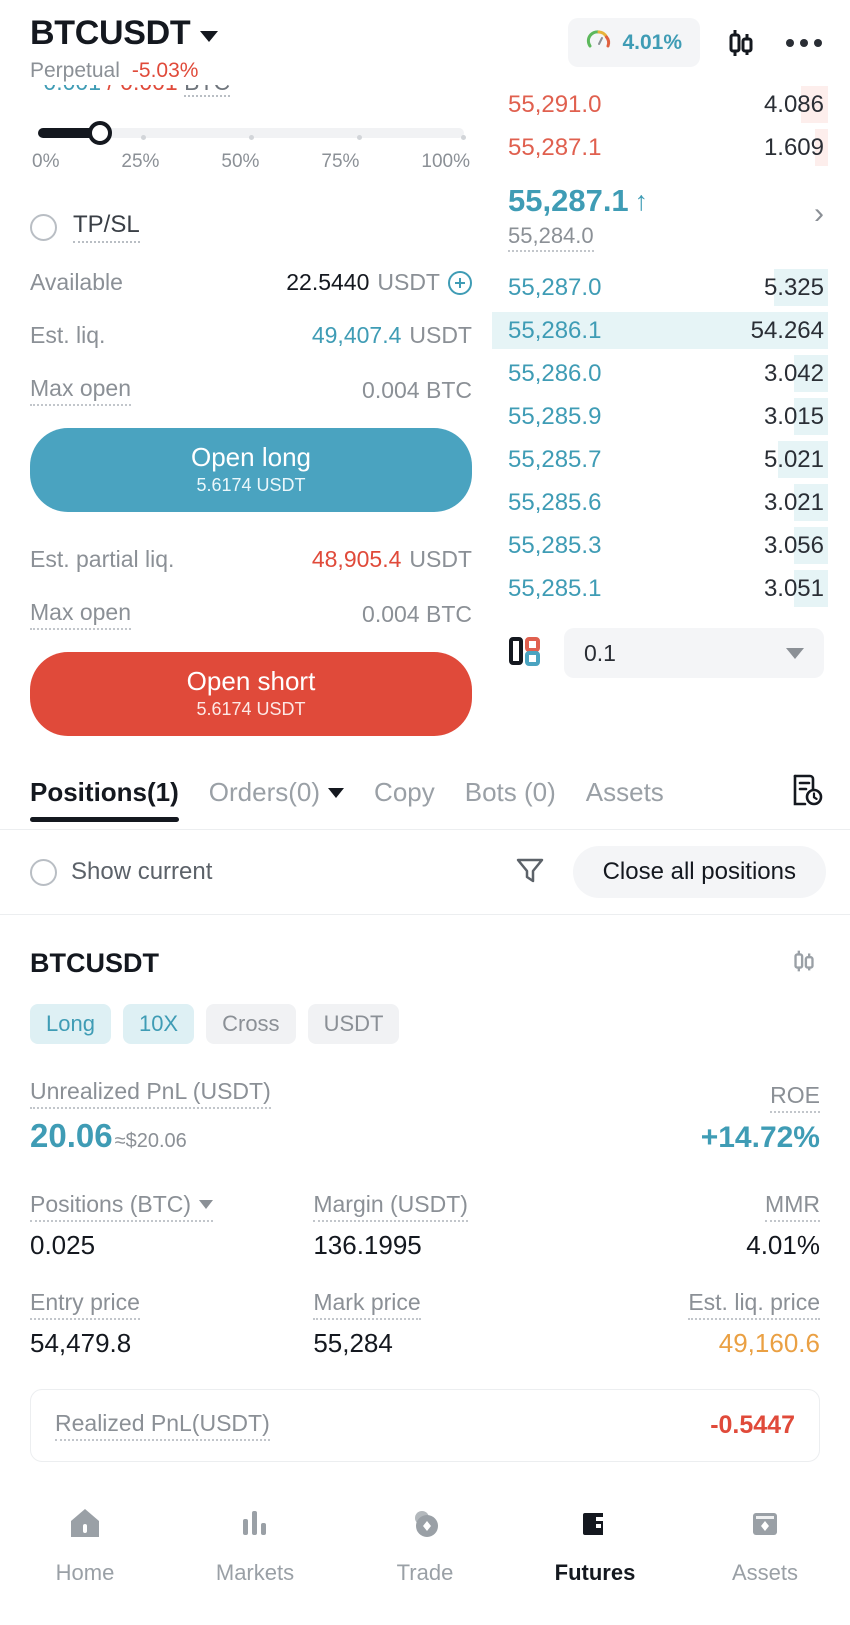 The height and width of the screenshot is (1625, 850). Describe the element at coordinates (660, 330) in the screenshot. I see `order-book-row-bid: 55,286.1 54.264` at that location.